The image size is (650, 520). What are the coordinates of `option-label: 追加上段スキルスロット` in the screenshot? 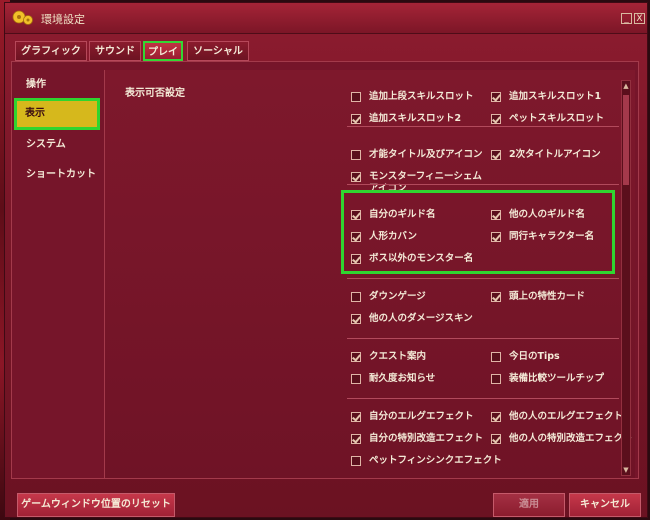 It's located at (421, 96).